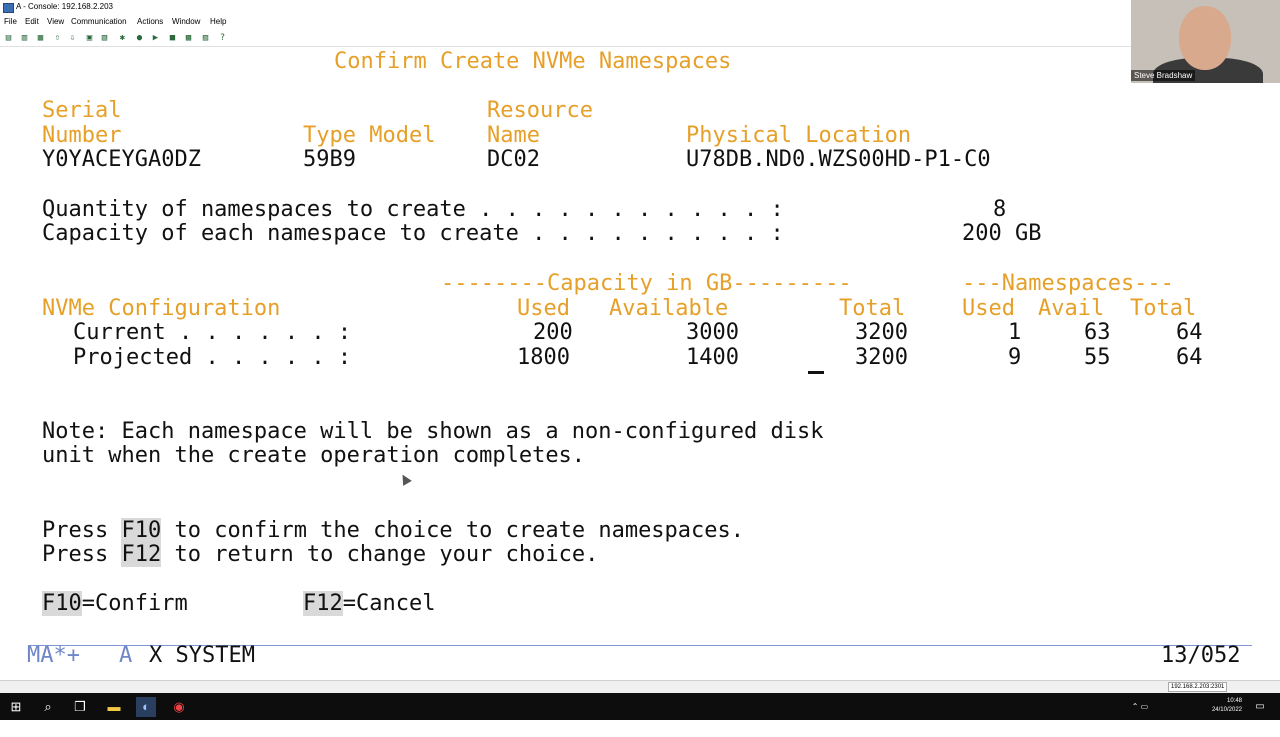 Image resolution: width=1280 pixels, height=737 pixels. I want to click on menu-edit: Edit, so click(32, 21).